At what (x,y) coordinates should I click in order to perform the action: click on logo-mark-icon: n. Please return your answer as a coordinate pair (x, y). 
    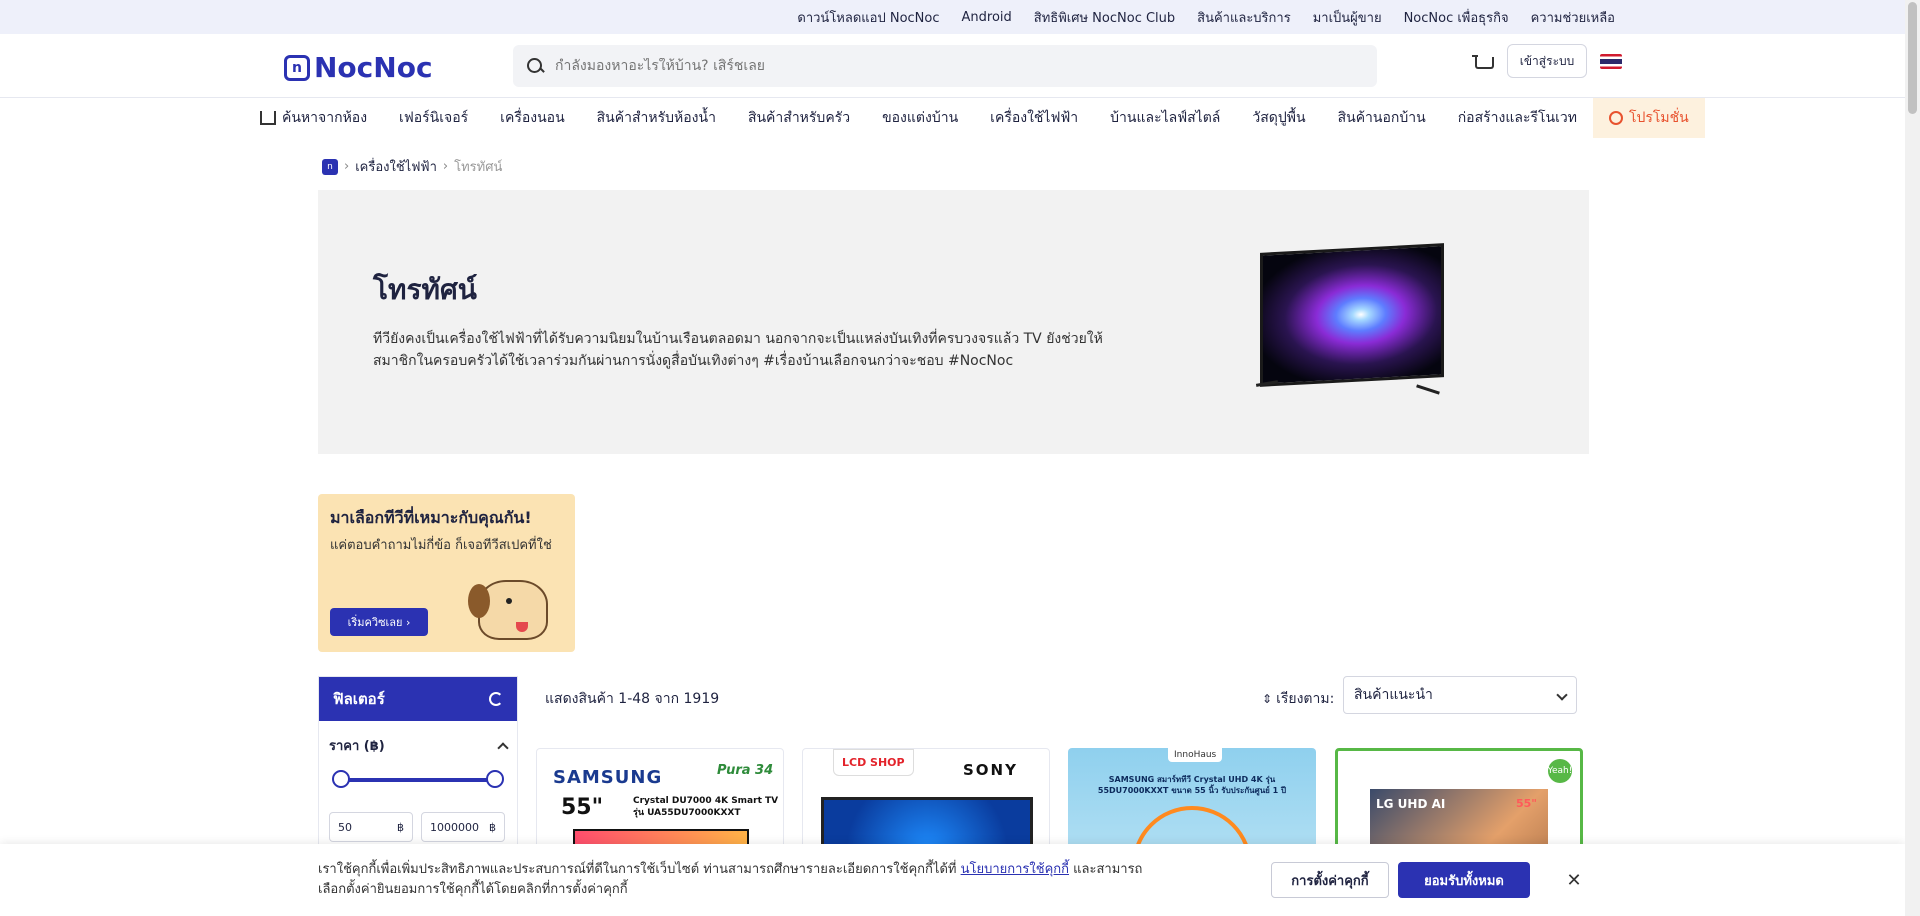
    Looking at the image, I should click on (297, 67).